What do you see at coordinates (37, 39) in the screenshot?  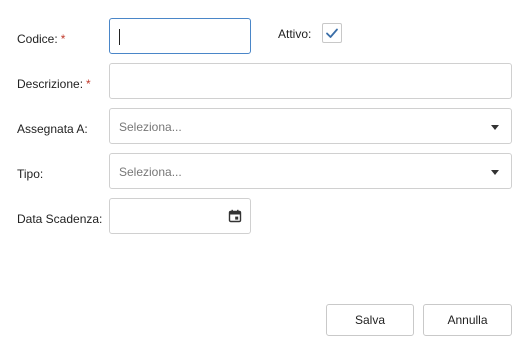 I see `codice-label-text: Codice:` at bounding box center [37, 39].